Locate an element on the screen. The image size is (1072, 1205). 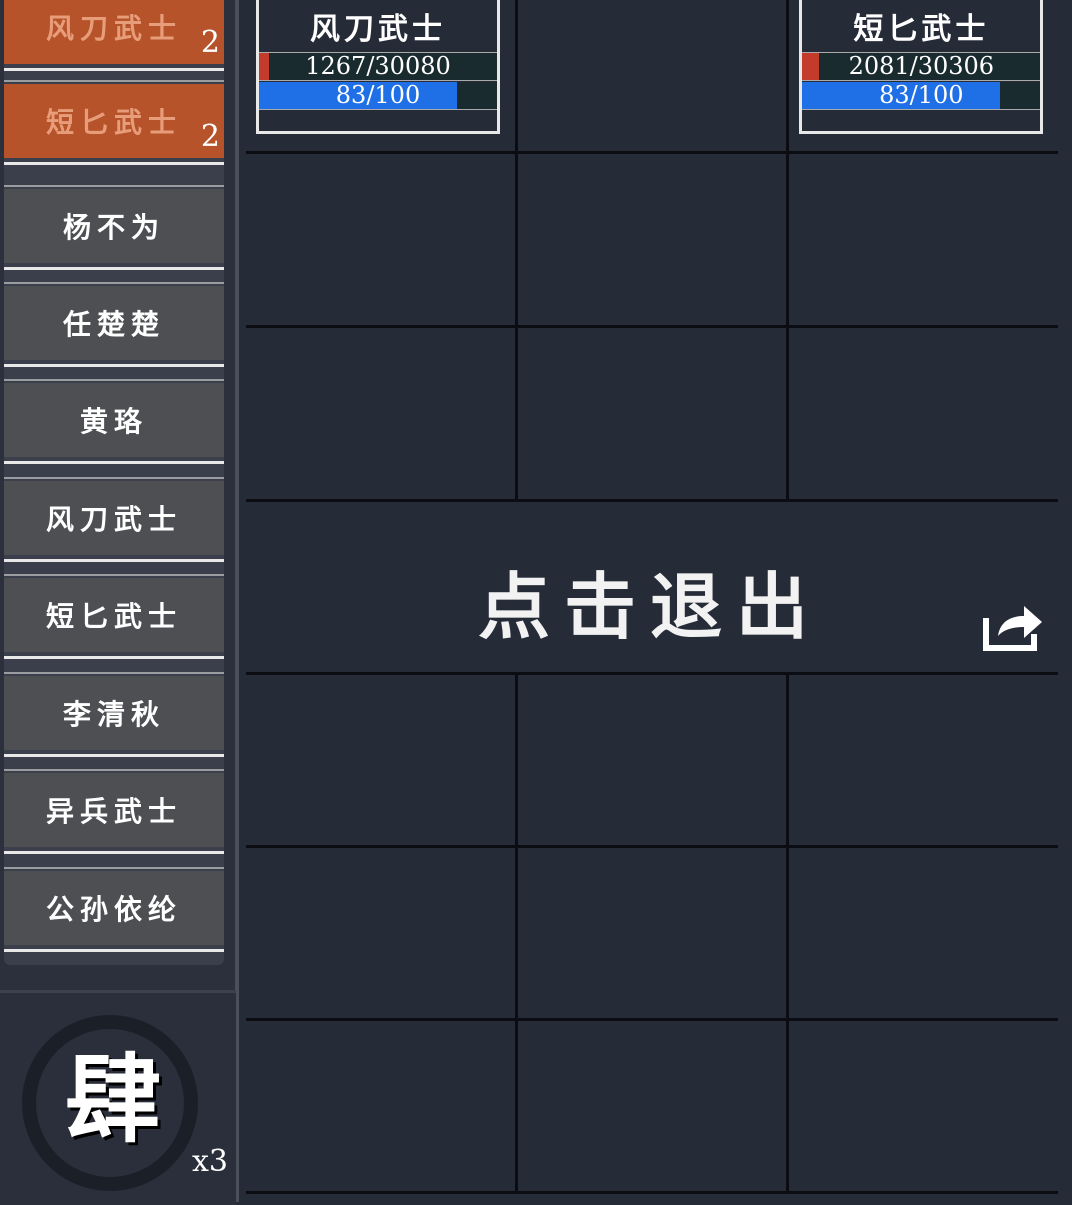
hp-text: 2081/30306 is located at coordinates (921, 66).